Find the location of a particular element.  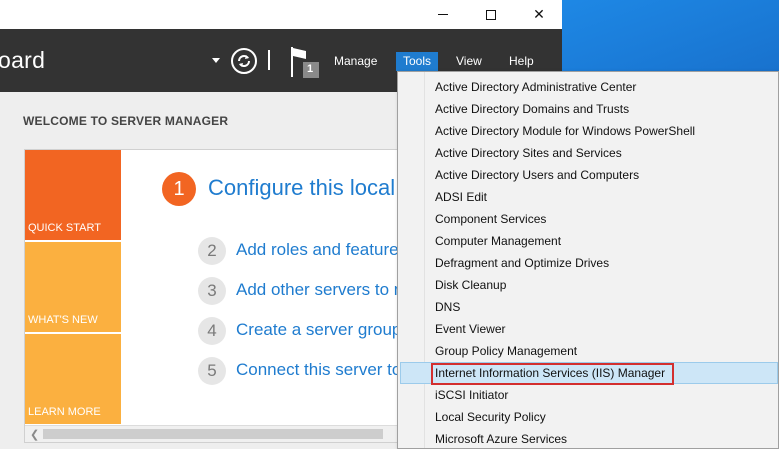

step-number: 4 is located at coordinates (212, 331).